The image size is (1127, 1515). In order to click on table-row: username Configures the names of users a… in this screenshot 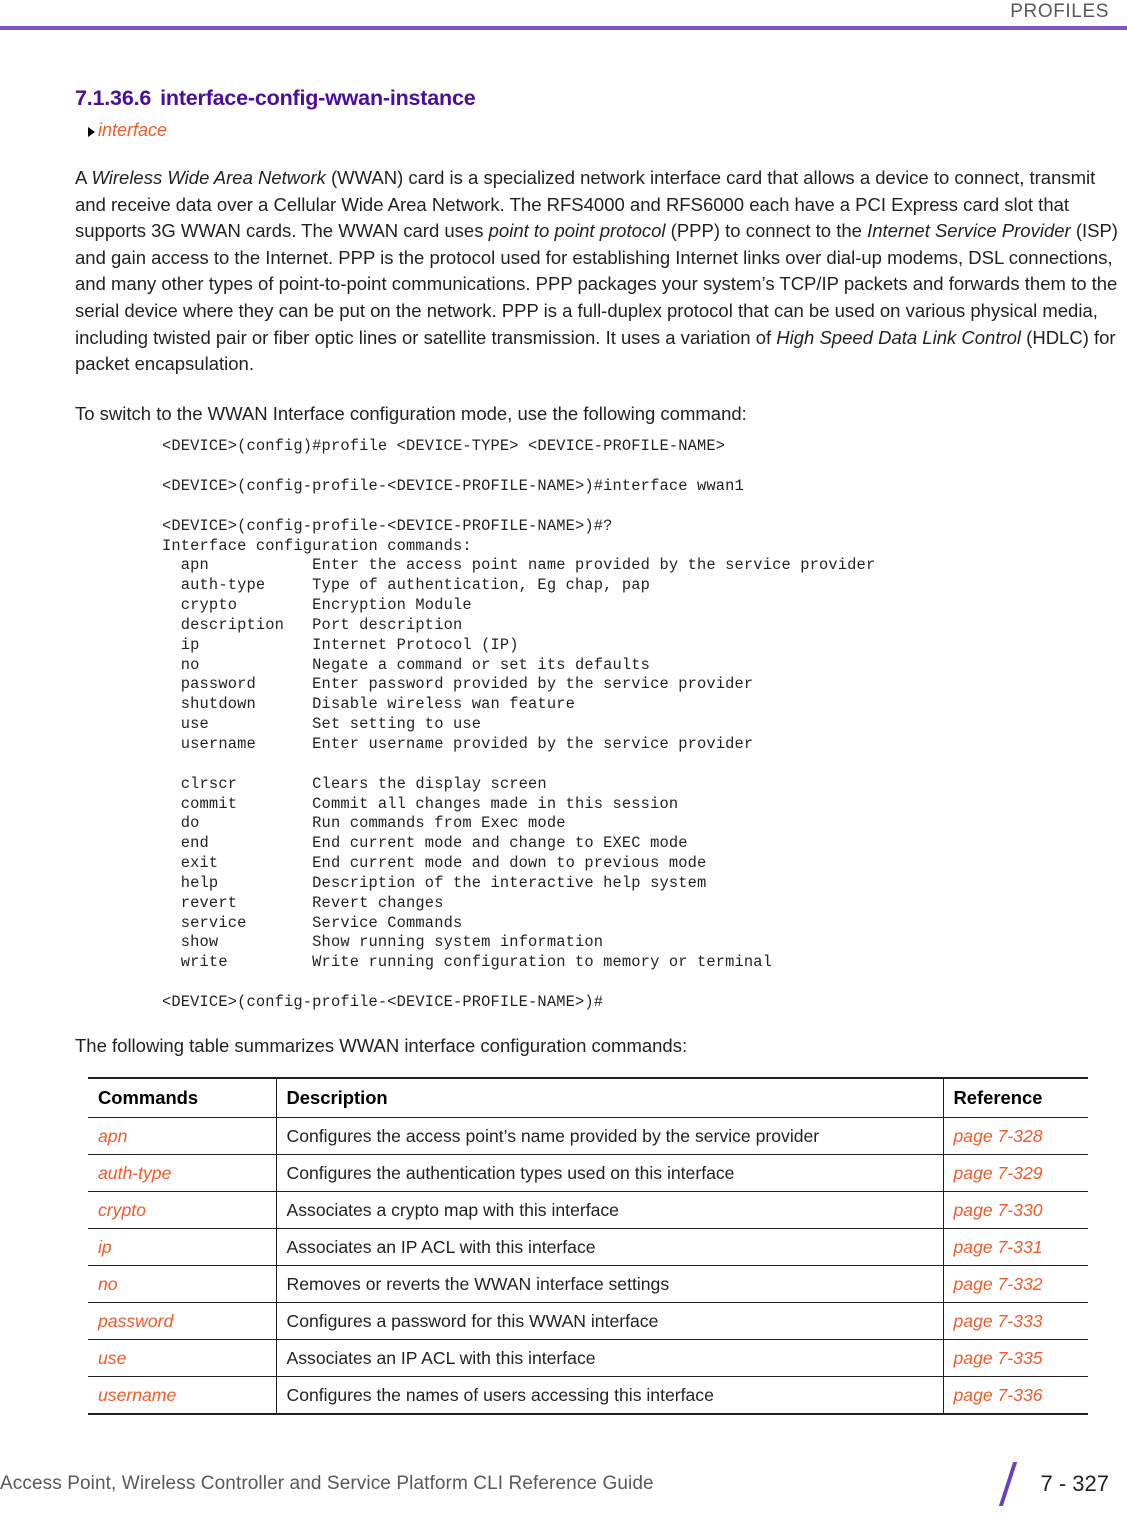, I will do `click(588, 1396)`.